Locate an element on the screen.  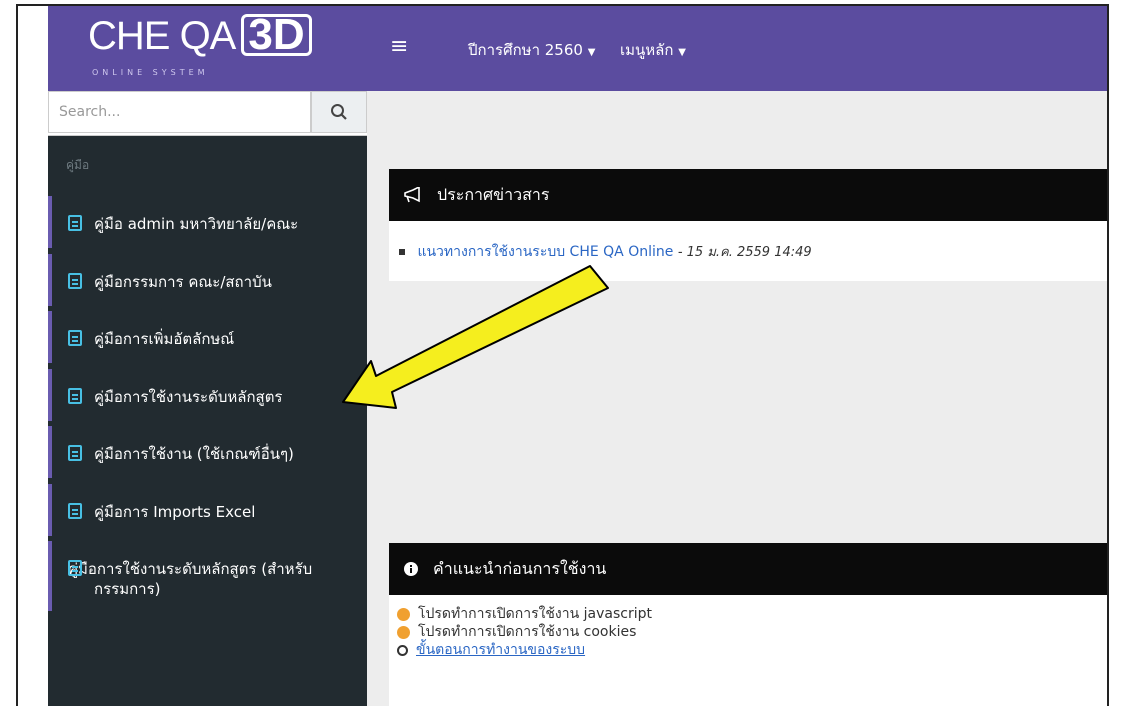
logo-3d-text: 3D is located at coordinates (276, 35).